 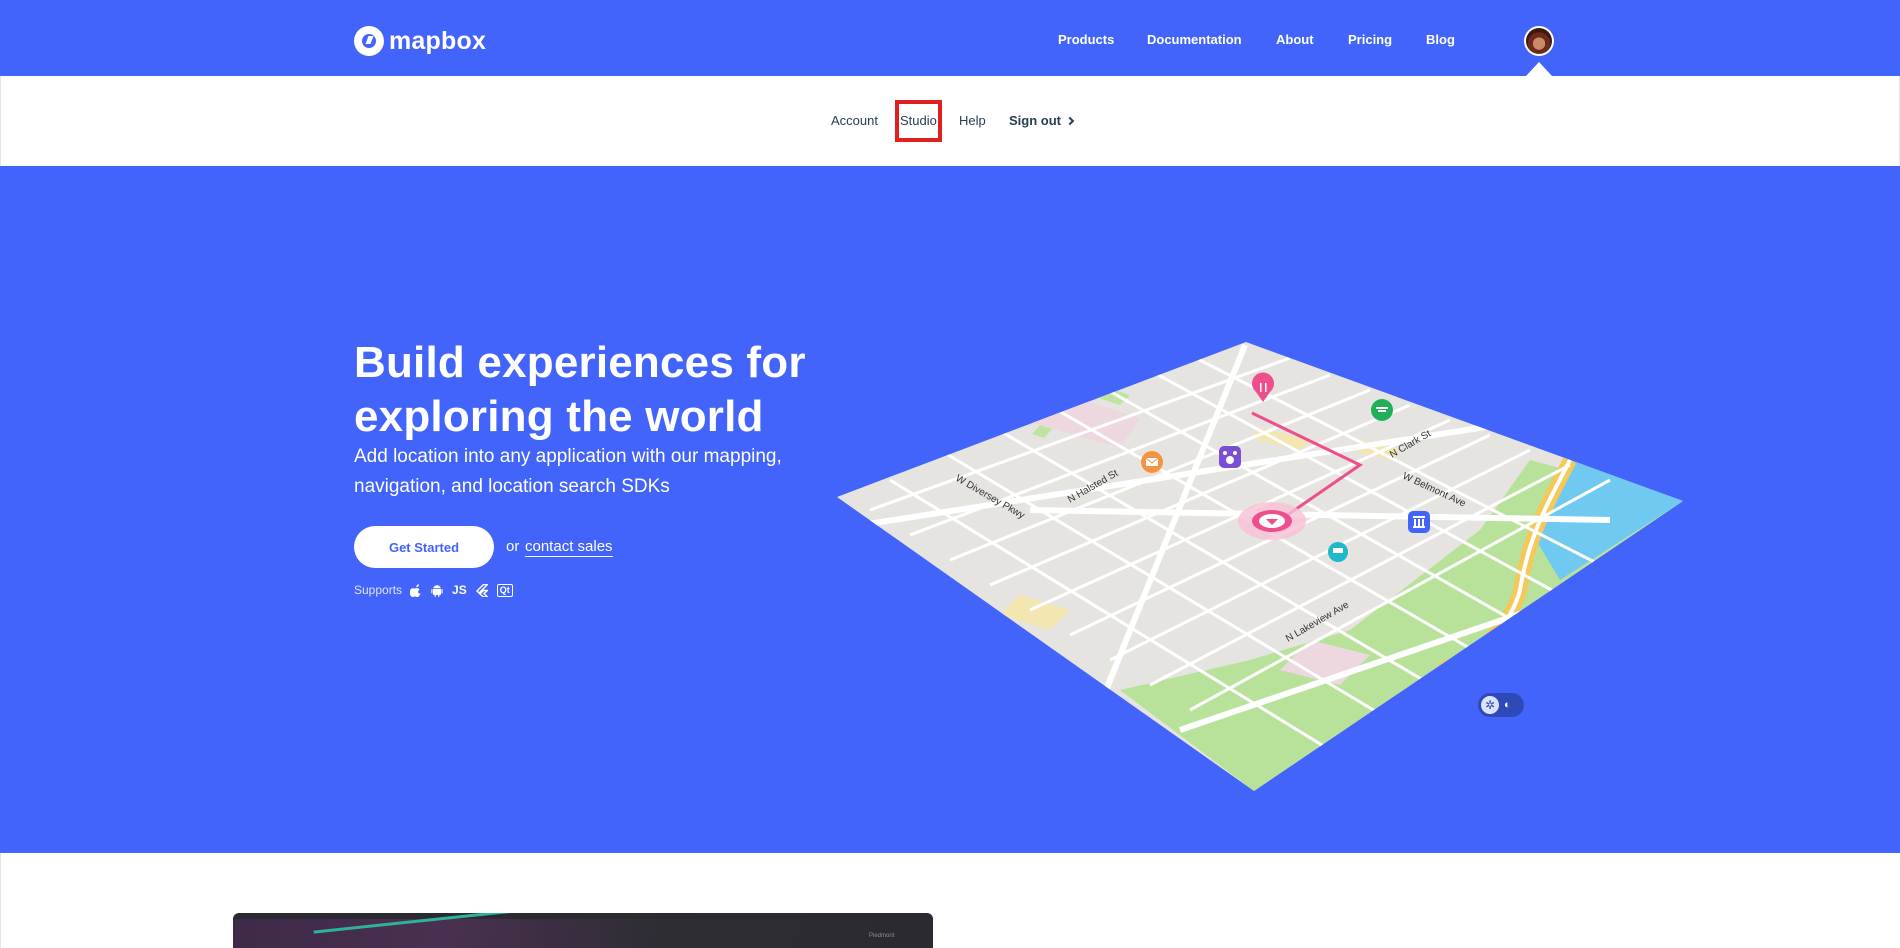 I want to click on nav-about: About, so click(x=1295, y=40).